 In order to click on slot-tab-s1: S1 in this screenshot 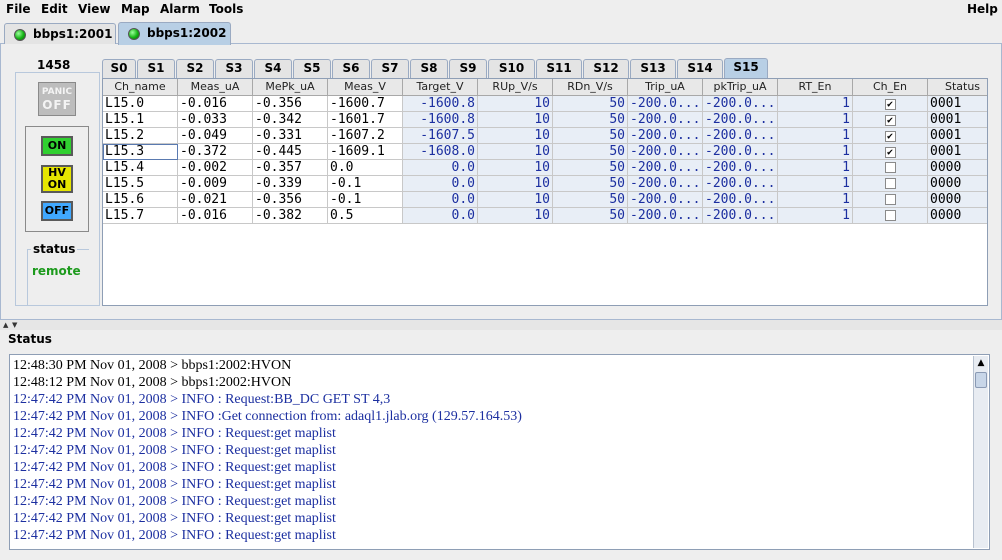, I will do `click(156, 68)`.